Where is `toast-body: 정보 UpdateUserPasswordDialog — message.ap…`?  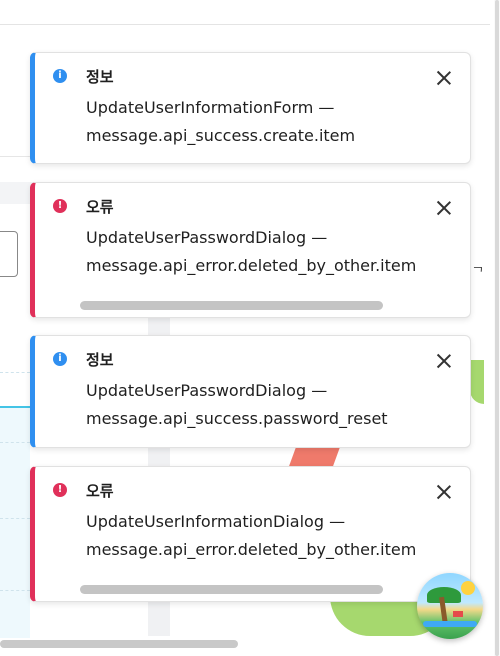 toast-body: 정보 UpdateUserPasswordDialog — message.ap… is located at coordinates (252, 391).